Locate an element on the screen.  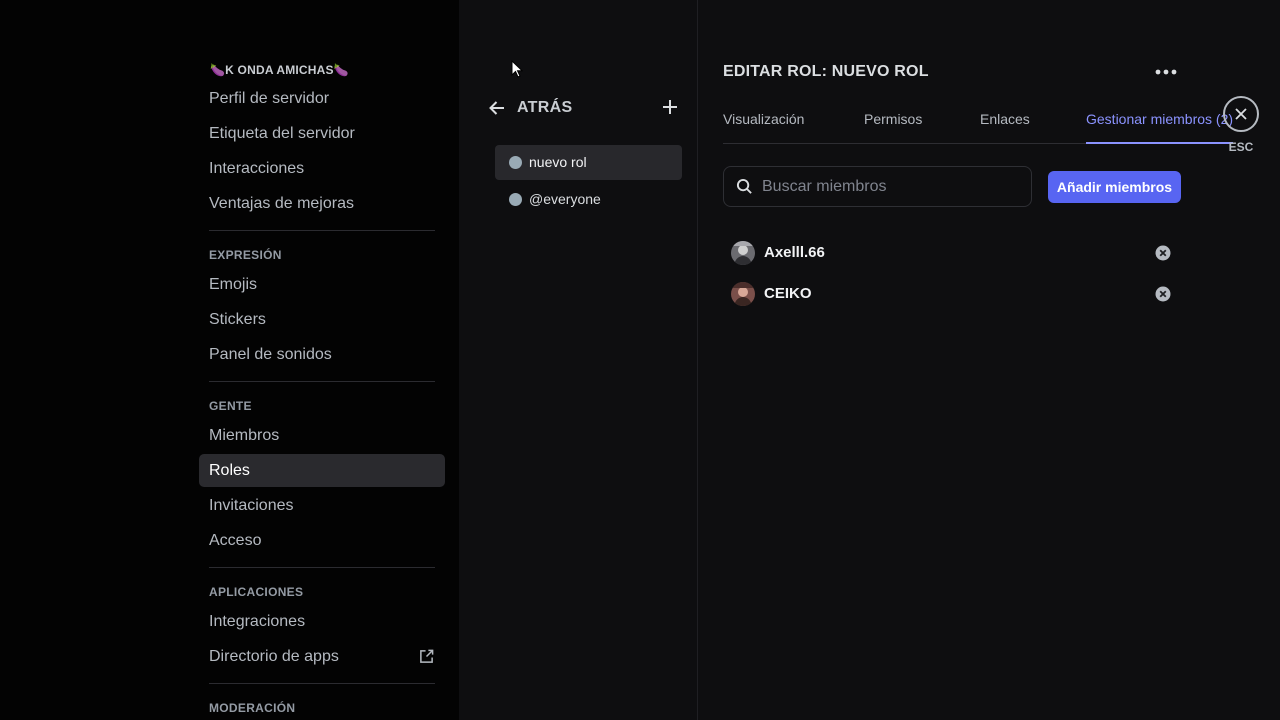
member-name: CEIKO is located at coordinates (788, 293).